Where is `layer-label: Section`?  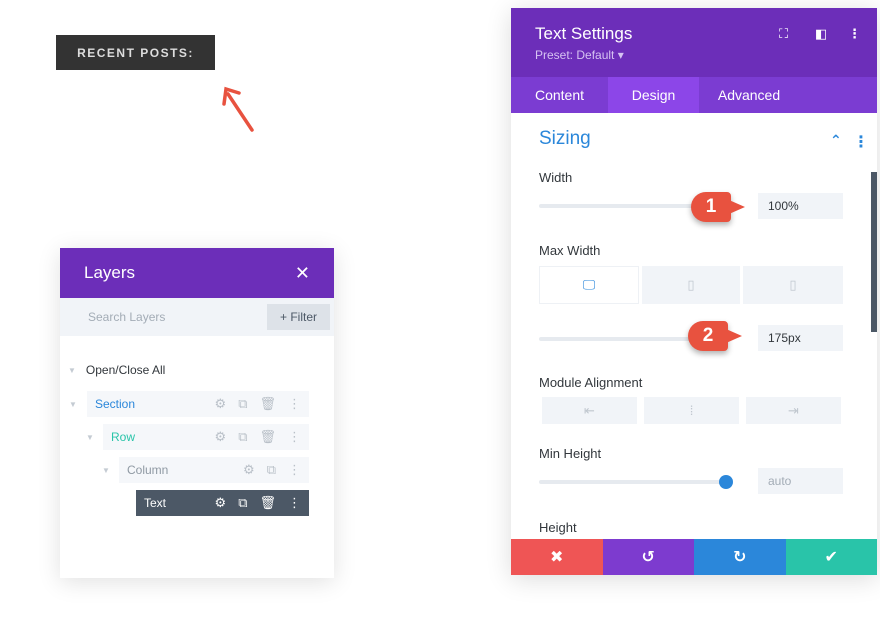 layer-label: Section is located at coordinates (115, 404).